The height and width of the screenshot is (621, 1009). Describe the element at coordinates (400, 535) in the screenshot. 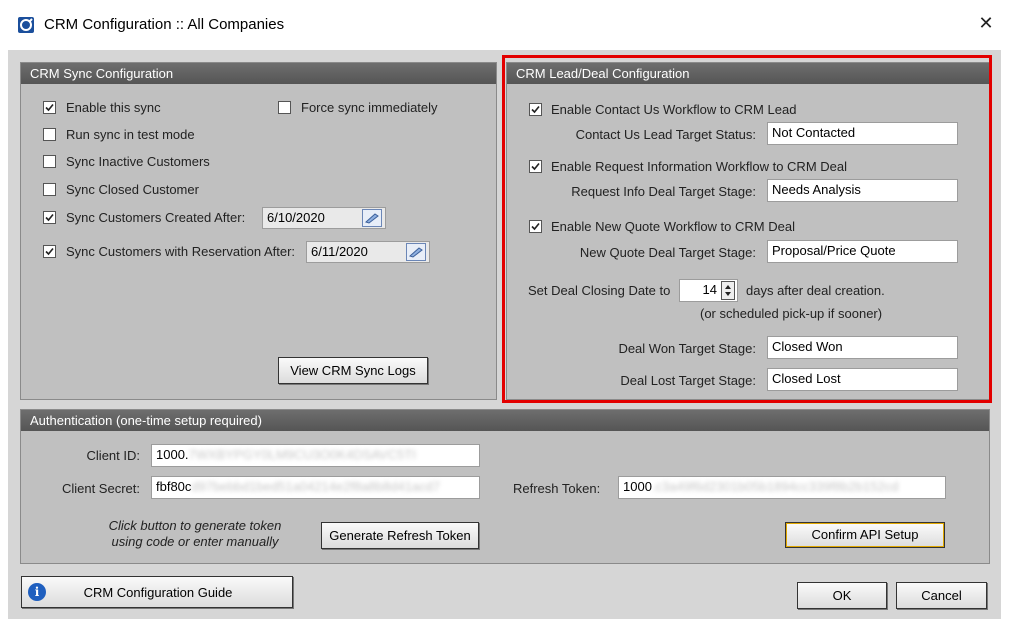

I see `generate-refresh-token-button: Generate Refresh Token` at that location.